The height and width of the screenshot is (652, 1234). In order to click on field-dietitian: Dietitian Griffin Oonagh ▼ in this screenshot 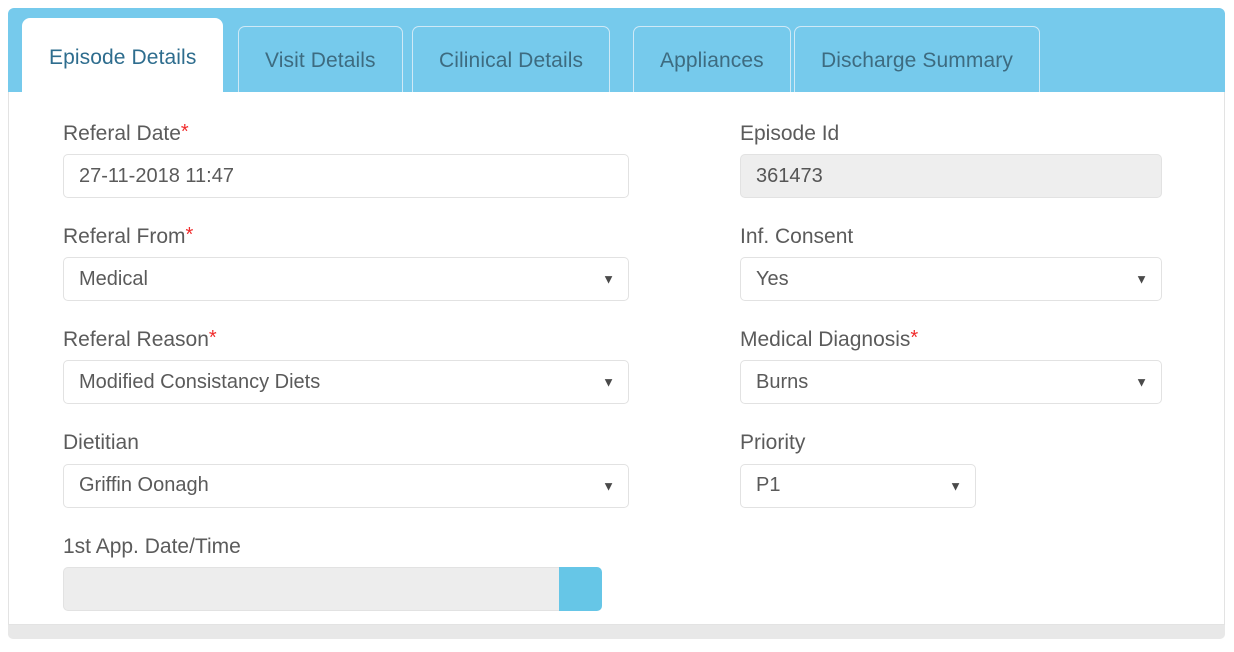, I will do `click(346, 469)`.